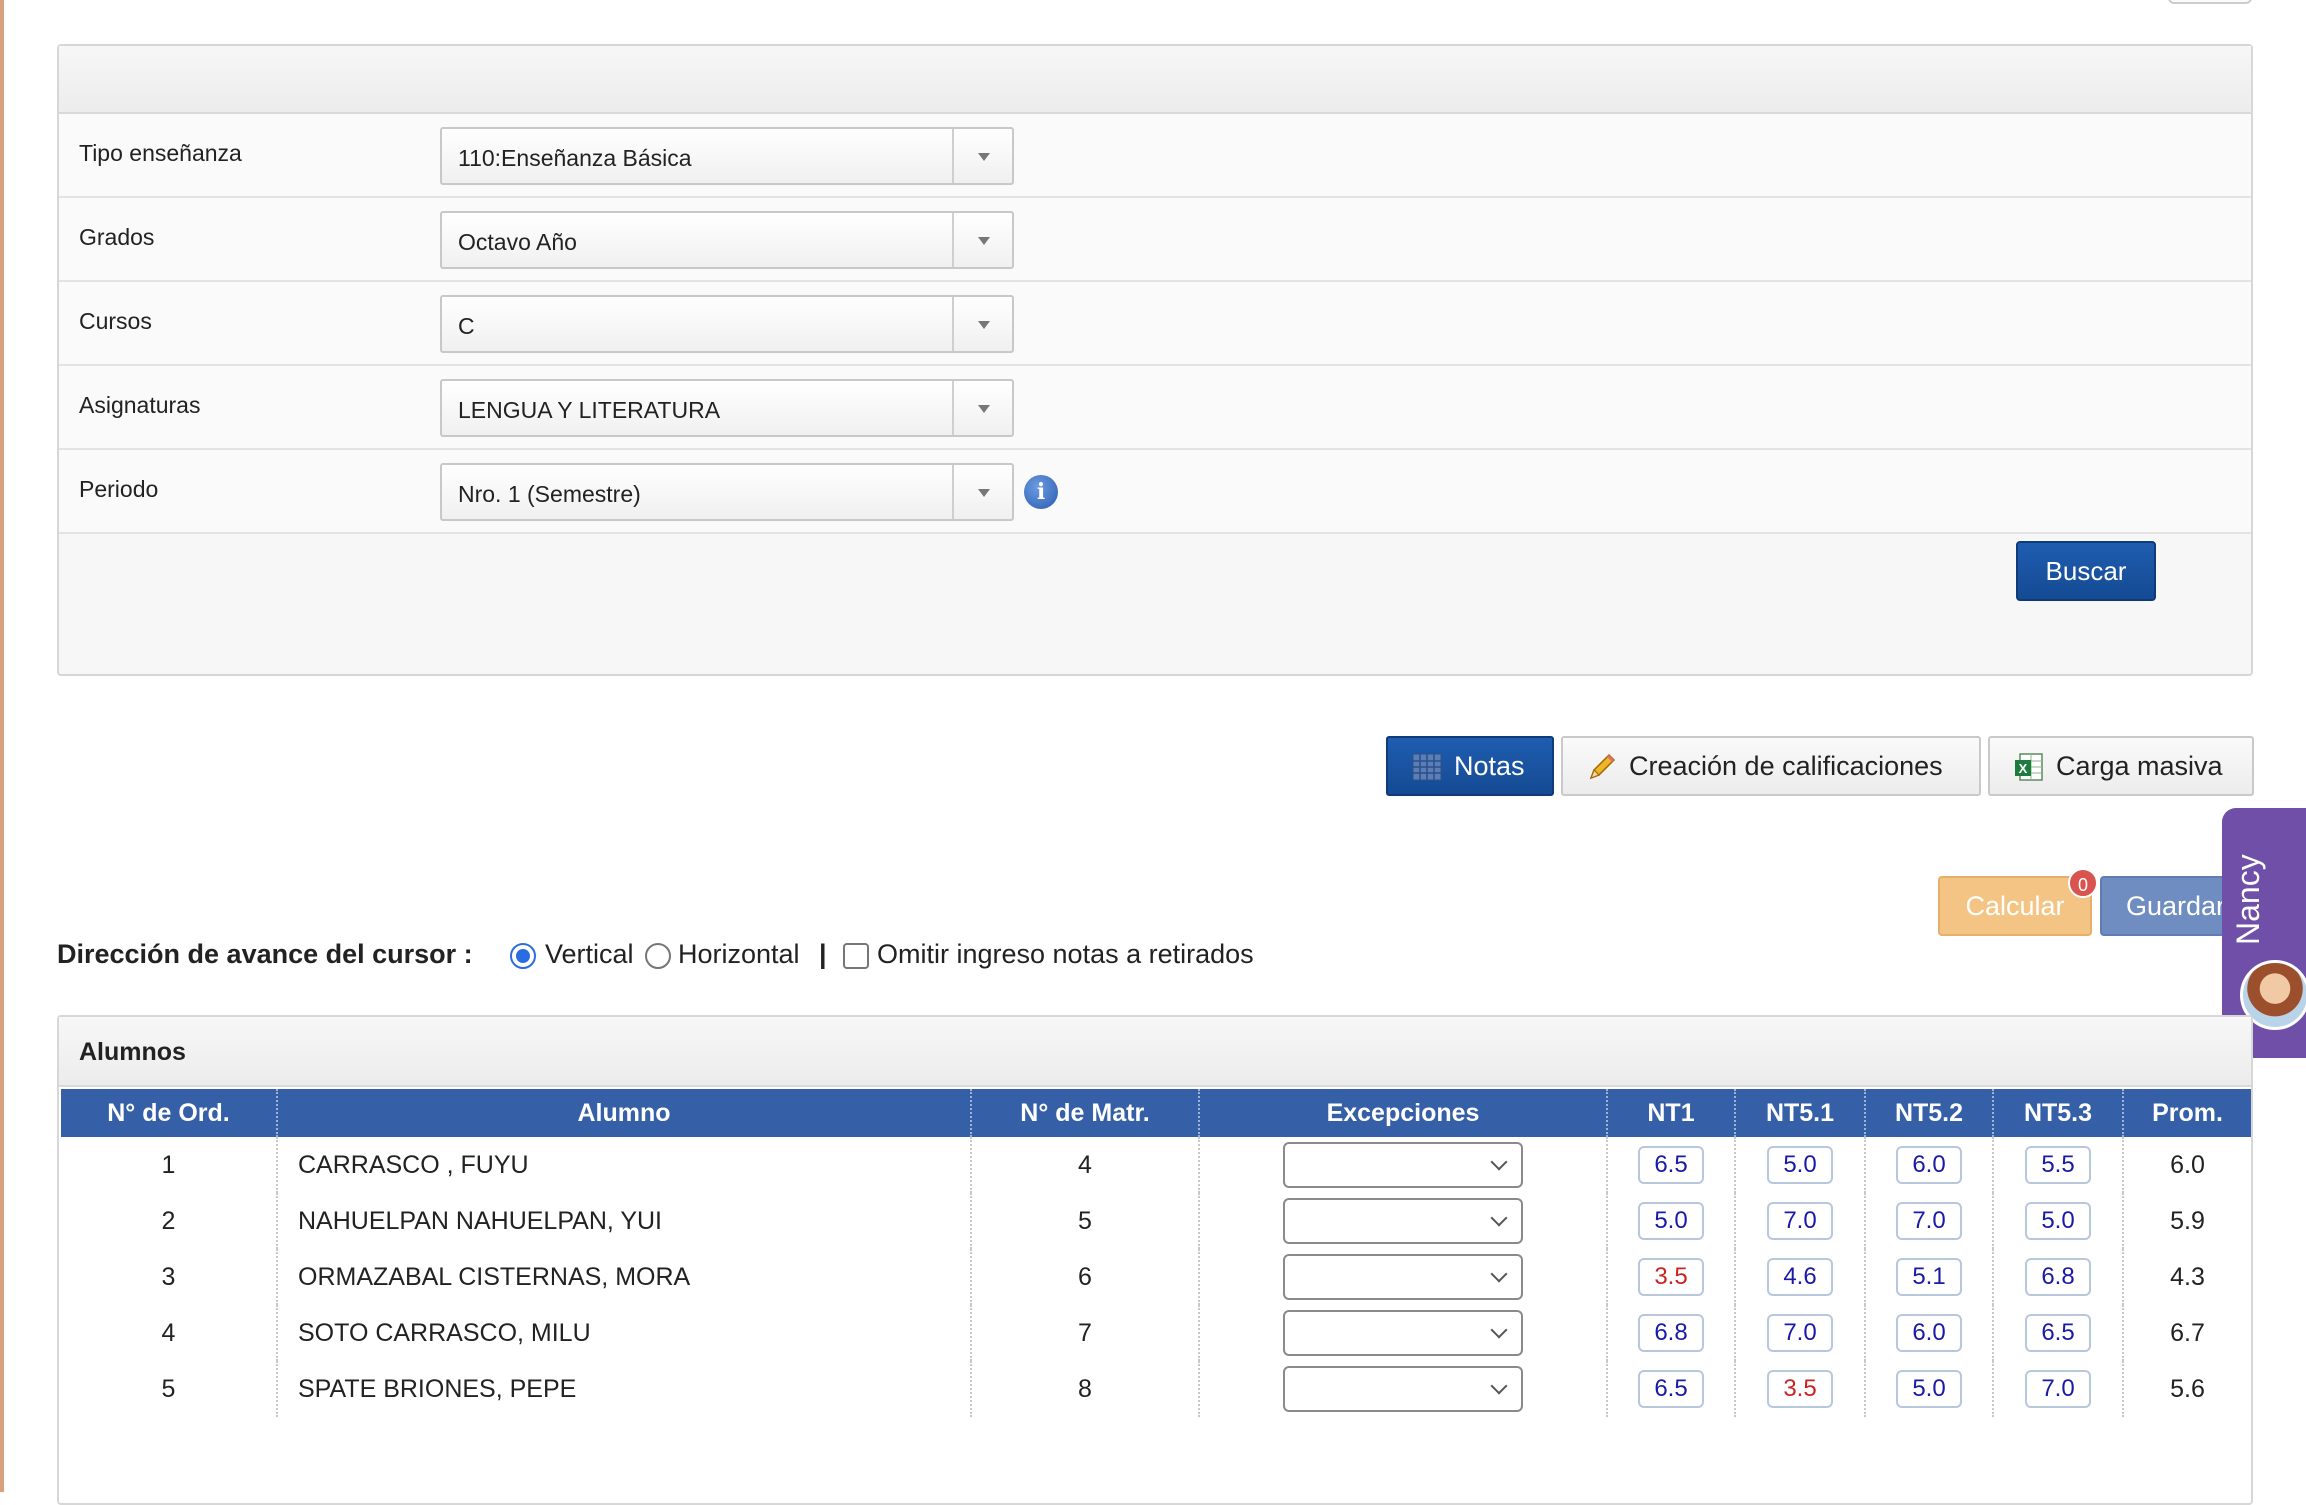  Describe the element at coordinates (589, 410) in the screenshot. I see `select-value: LENGUA Y LITERATURA` at that location.